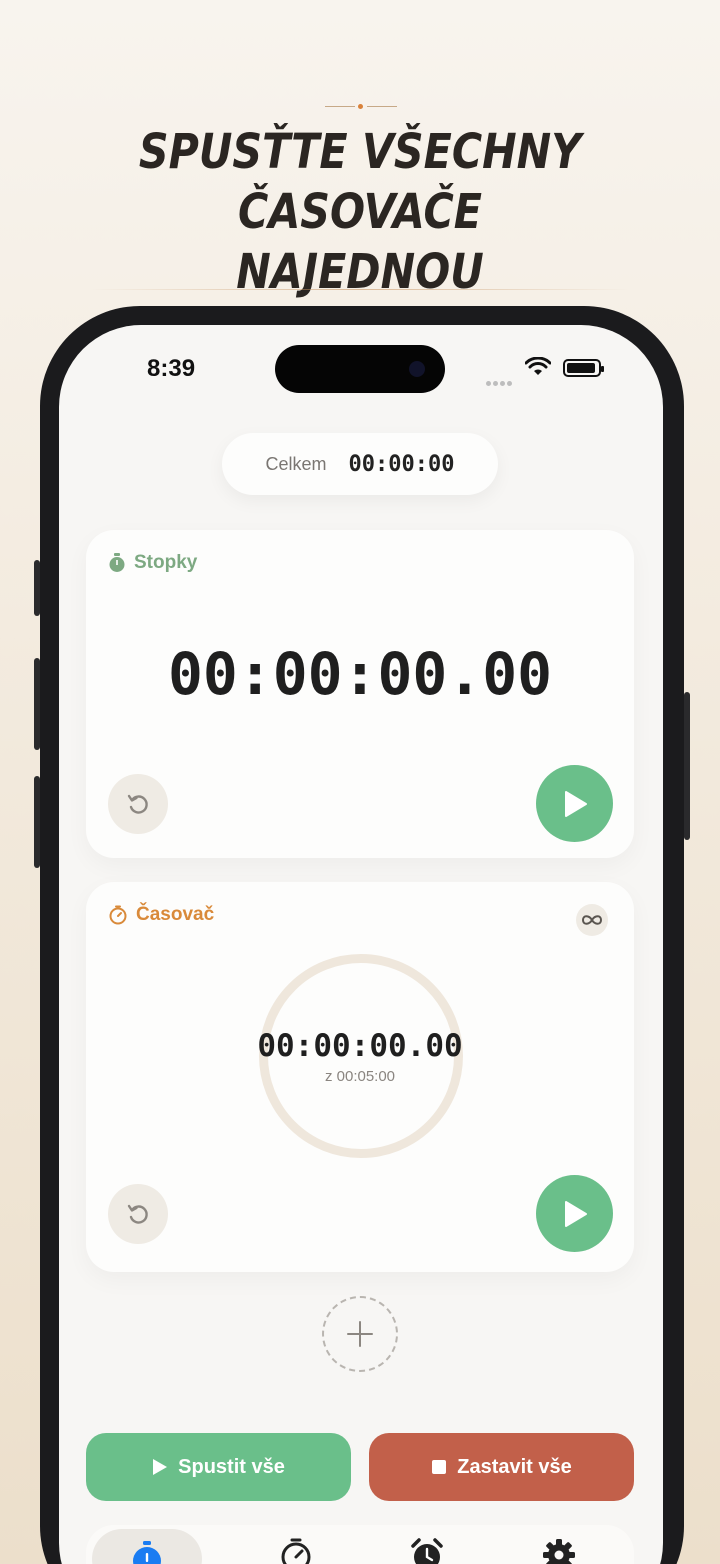 The height and width of the screenshot is (1564, 720). I want to click on status-time: 8:39, so click(171, 368).